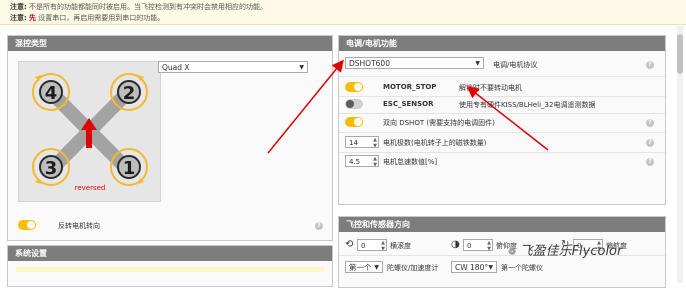 The width and height of the screenshot is (686, 288). I want to click on wechat-icon: ❁, so click(514, 252).